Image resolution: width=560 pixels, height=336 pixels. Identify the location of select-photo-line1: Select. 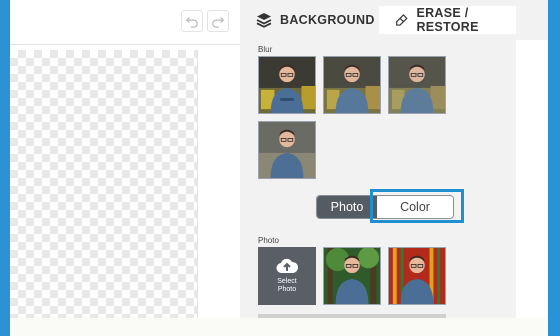
(287, 281).